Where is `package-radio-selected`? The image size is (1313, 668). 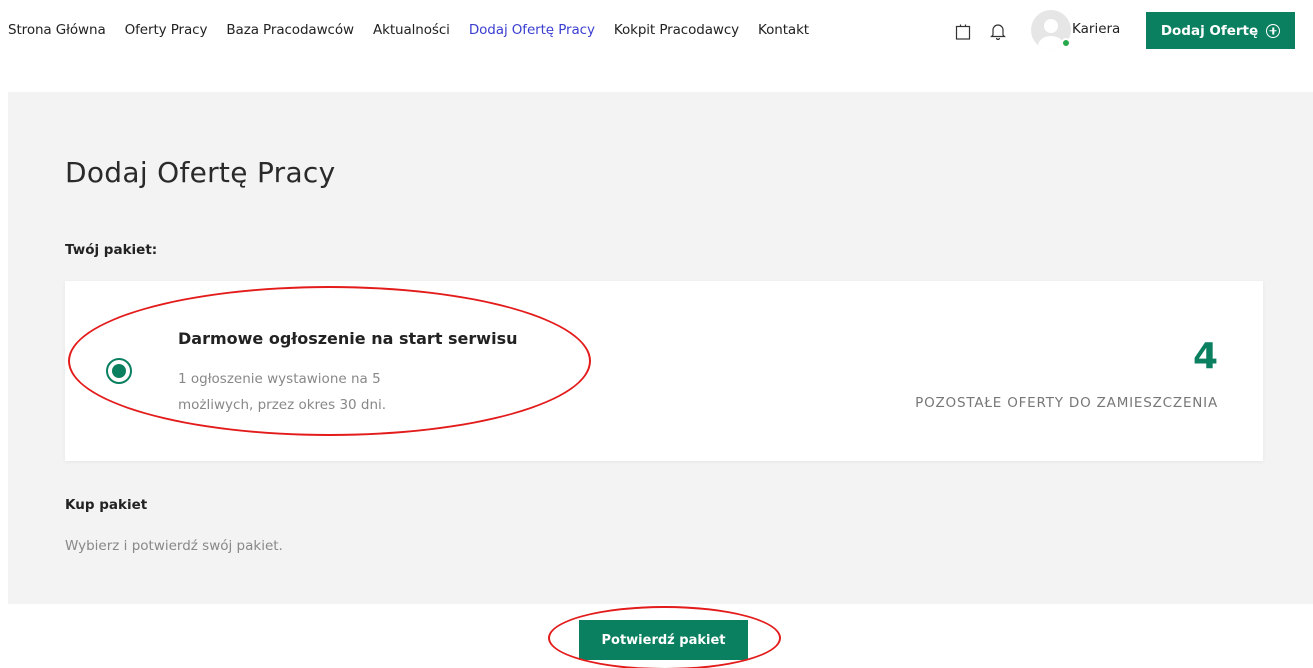
package-radio-selected is located at coordinates (119, 371).